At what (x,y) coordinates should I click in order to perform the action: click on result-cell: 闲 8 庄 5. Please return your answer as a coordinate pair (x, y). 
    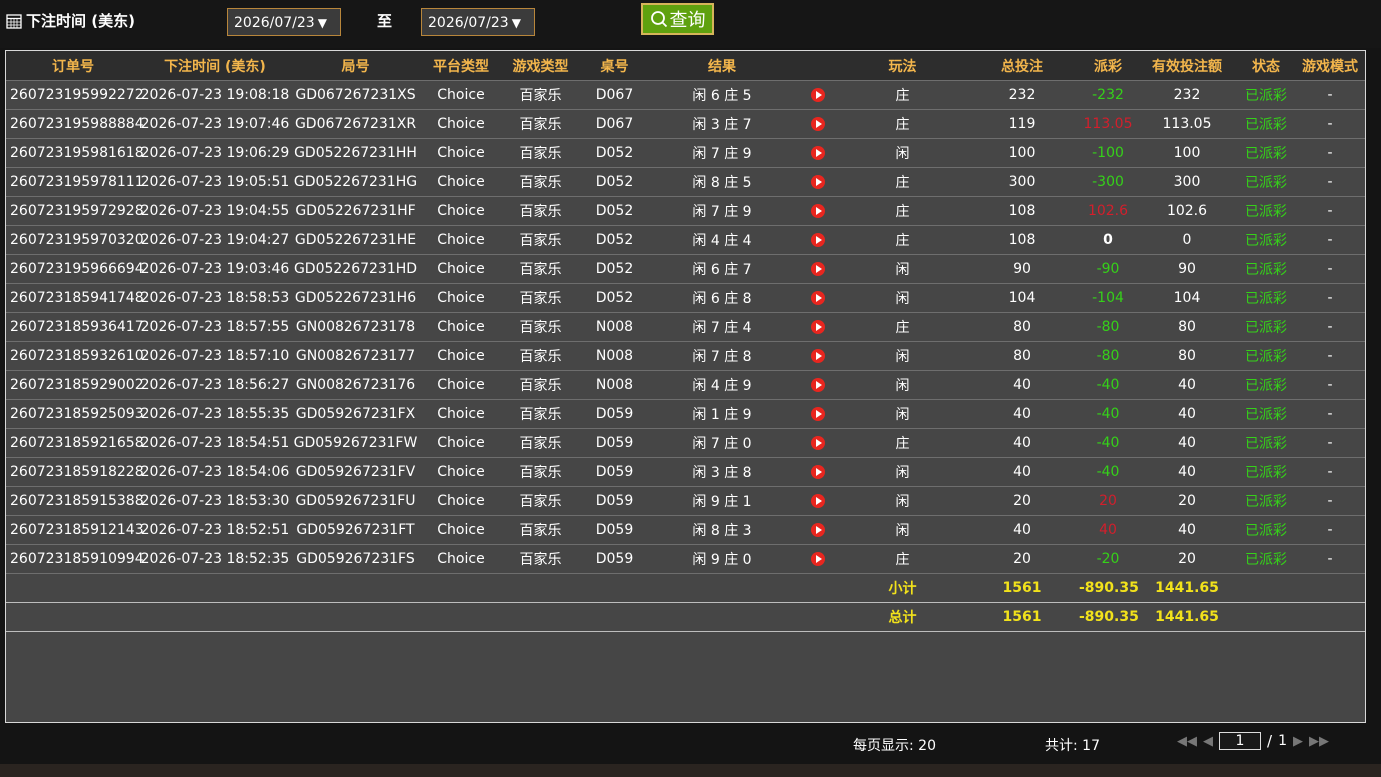
    Looking at the image, I should click on (722, 182).